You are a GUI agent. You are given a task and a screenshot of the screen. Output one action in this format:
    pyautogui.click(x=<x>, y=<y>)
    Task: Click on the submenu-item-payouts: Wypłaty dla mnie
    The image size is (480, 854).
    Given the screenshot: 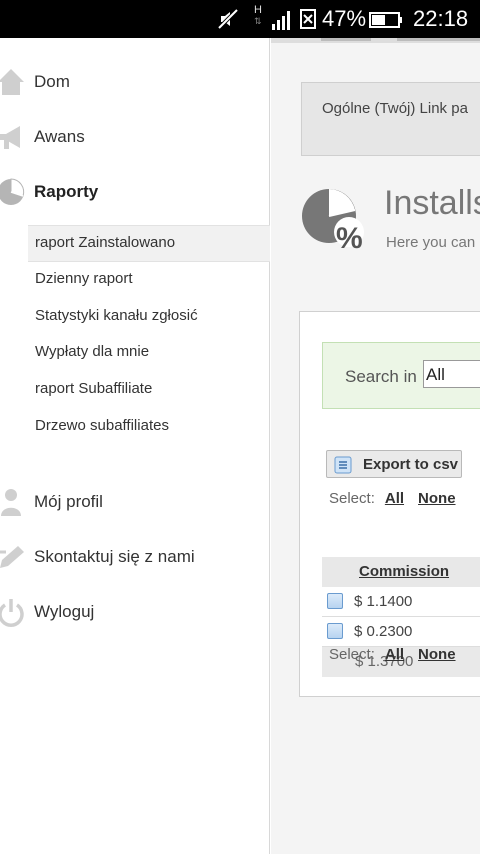 What is the action you would take?
    pyautogui.click(x=149, y=353)
    